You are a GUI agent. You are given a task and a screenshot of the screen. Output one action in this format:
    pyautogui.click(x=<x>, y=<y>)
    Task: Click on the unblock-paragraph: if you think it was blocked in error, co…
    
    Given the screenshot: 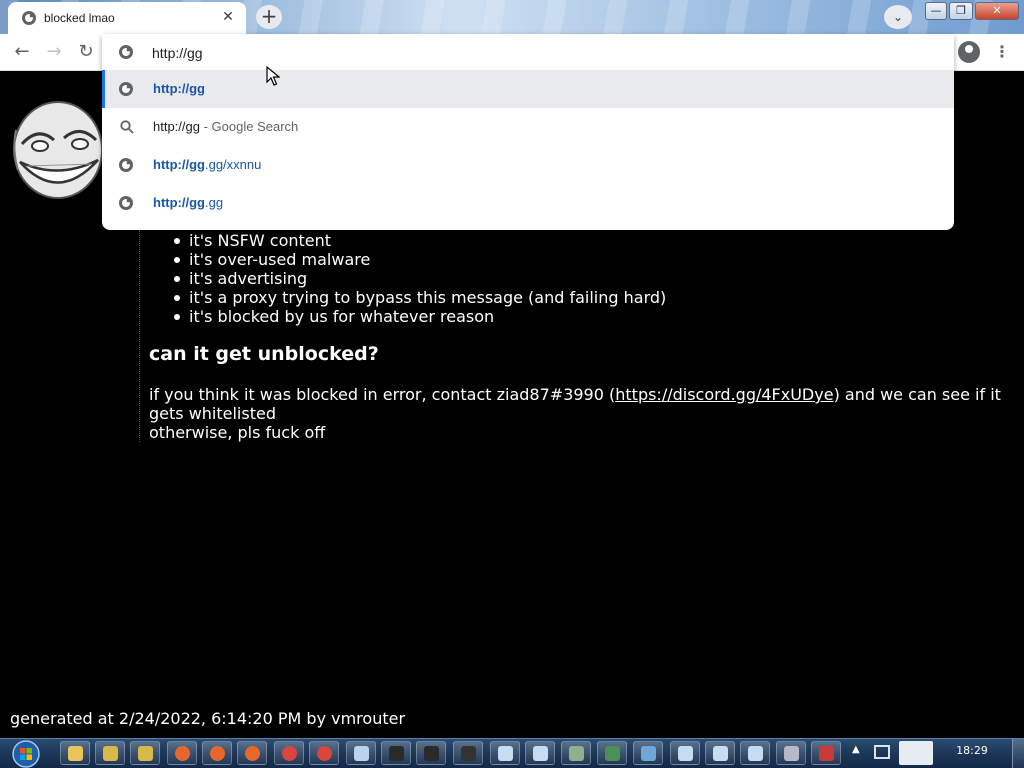 What is the action you would take?
    pyautogui.click(x=584, y=413)
    